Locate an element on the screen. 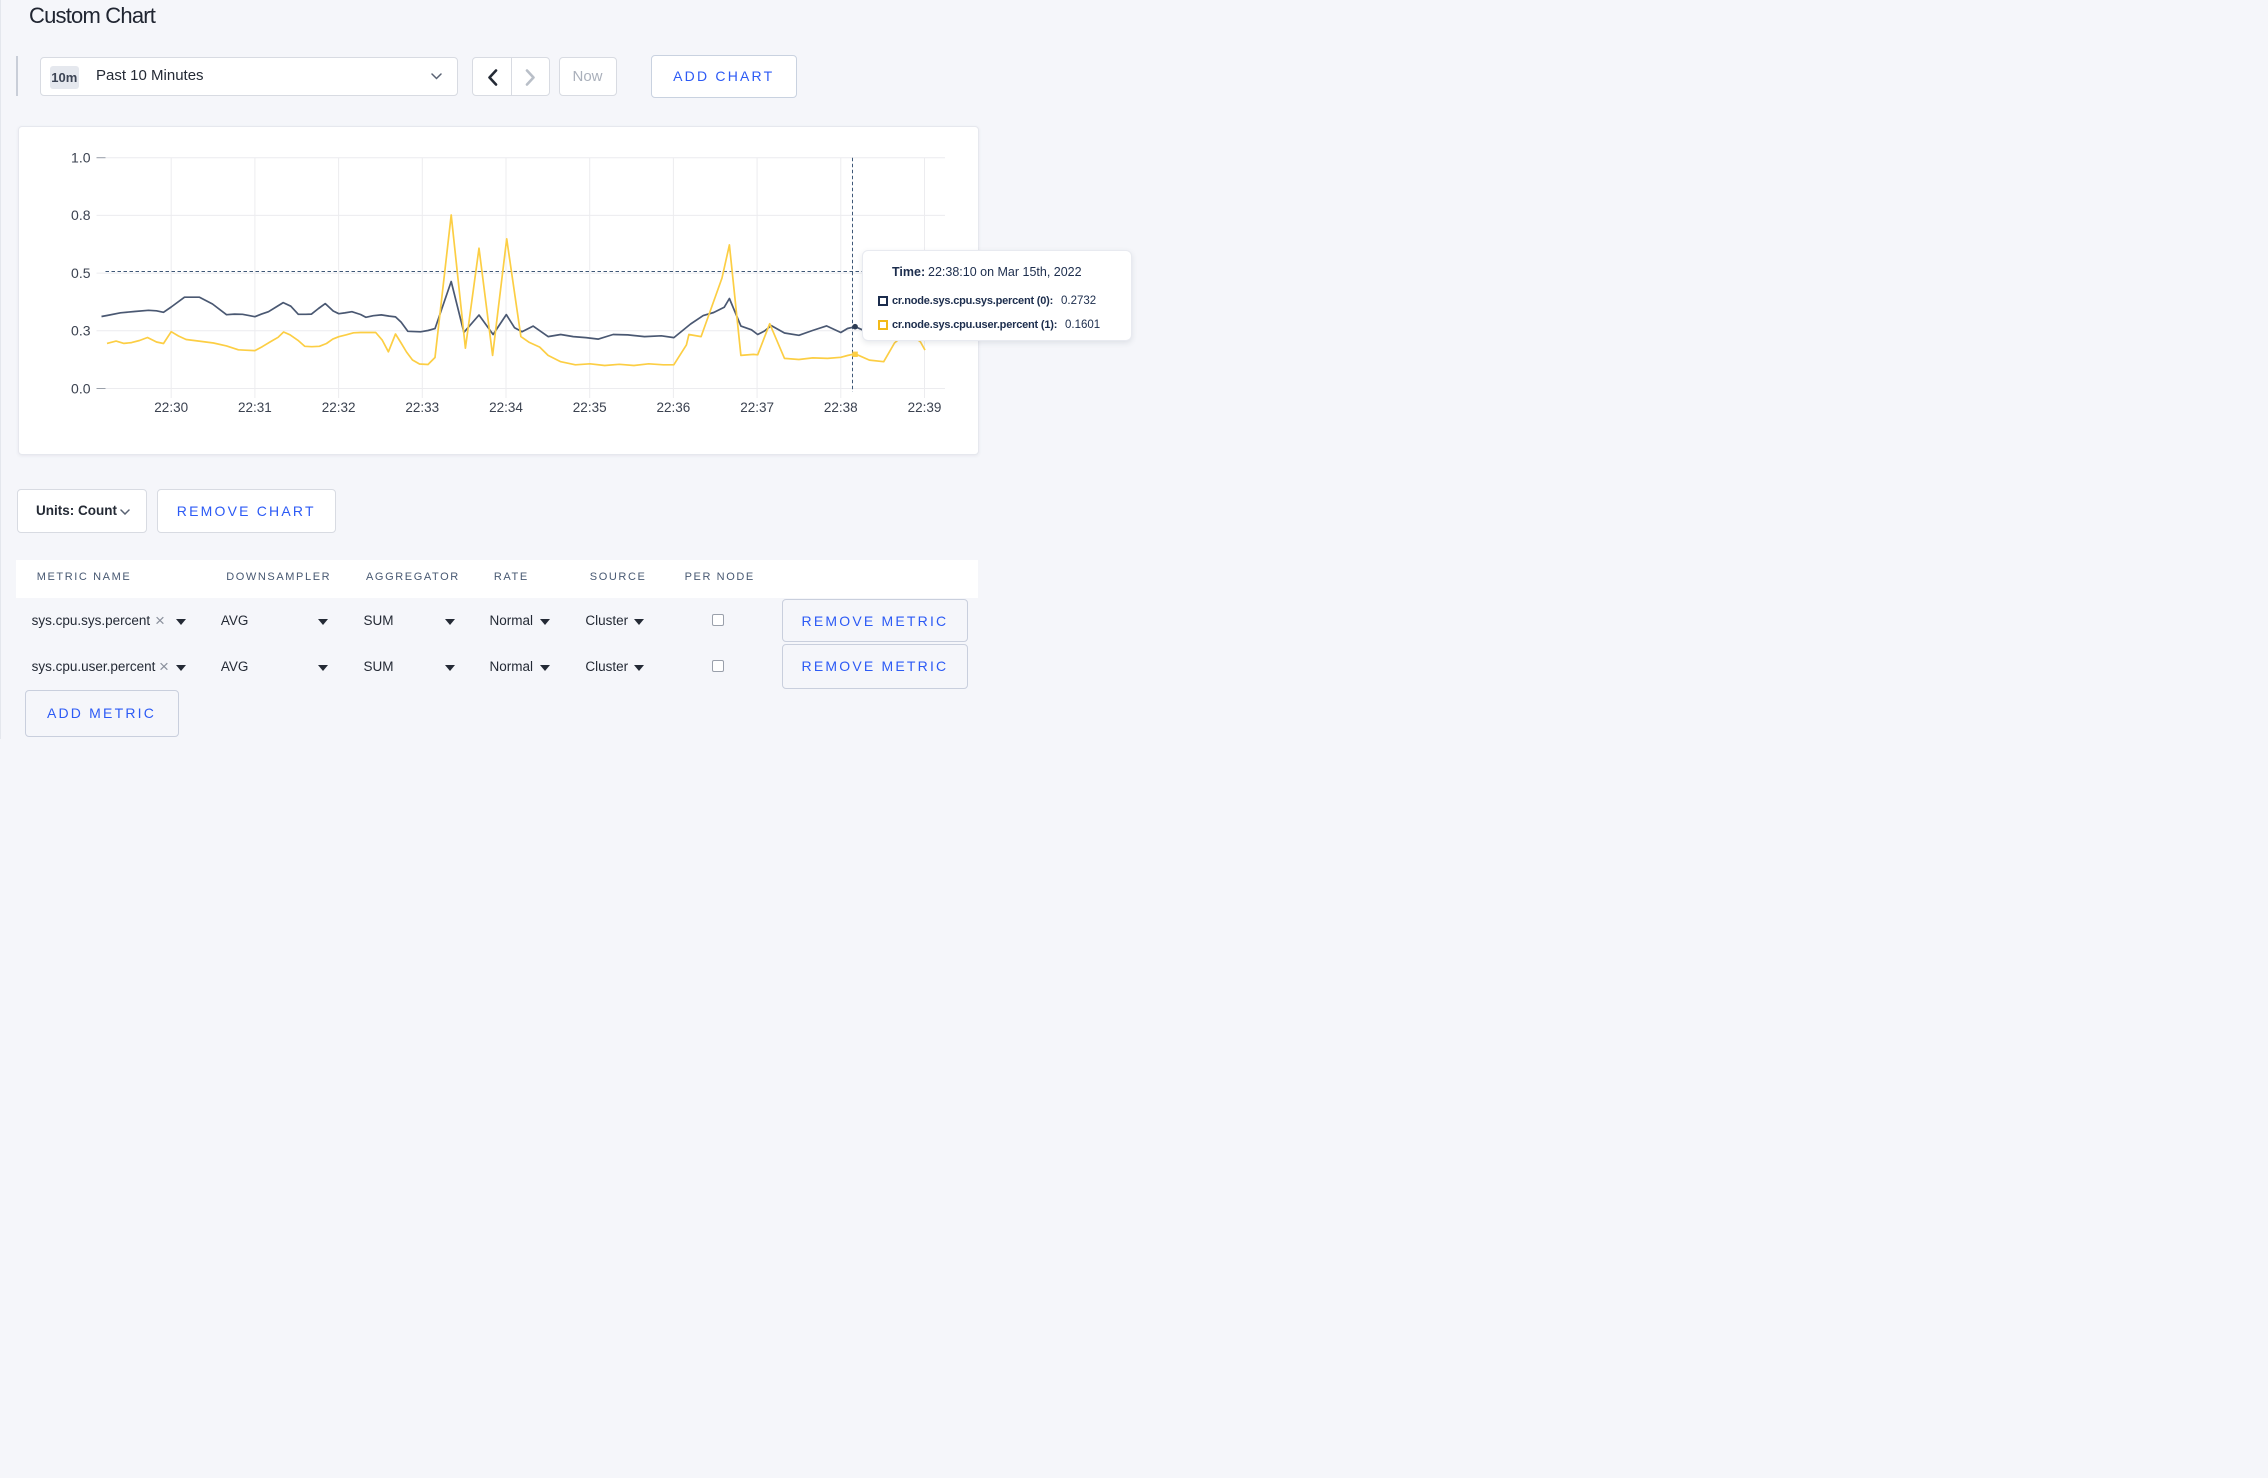 This screenshot has height=1478, width=2268. svg-text: 22:36 is located at coordinates (673, 407).